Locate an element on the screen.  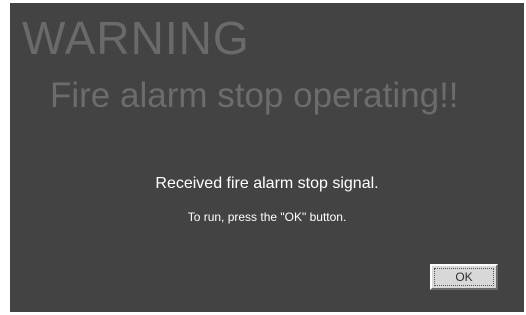
dialog-subtitle: Fire alarm stop operating!! is located at coordinates (254, 95).